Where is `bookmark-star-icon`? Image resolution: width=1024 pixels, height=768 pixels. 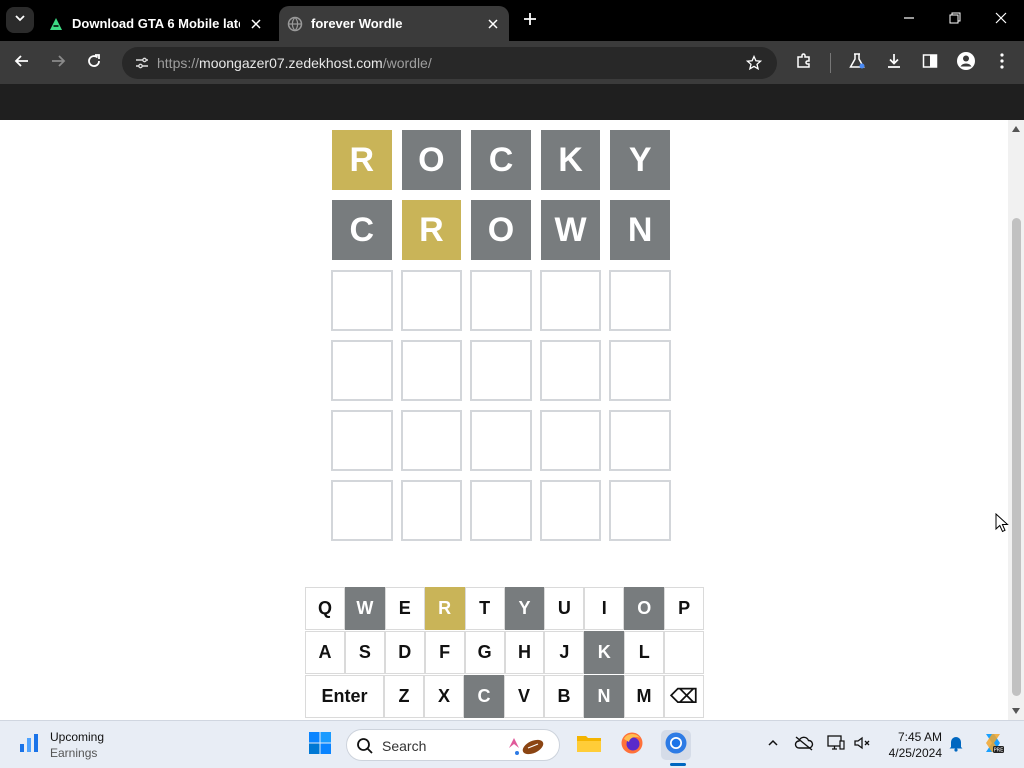
bookmark-star-icon is located at coordinates (754, 63).